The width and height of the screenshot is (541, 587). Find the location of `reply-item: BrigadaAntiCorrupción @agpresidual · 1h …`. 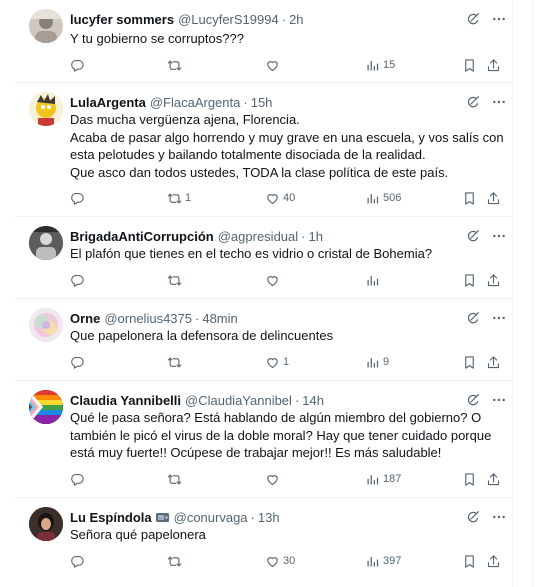

reply-item: BrigadaAntiCorrupción @agpresidual · 1h … is located at coordinates (264, 258).